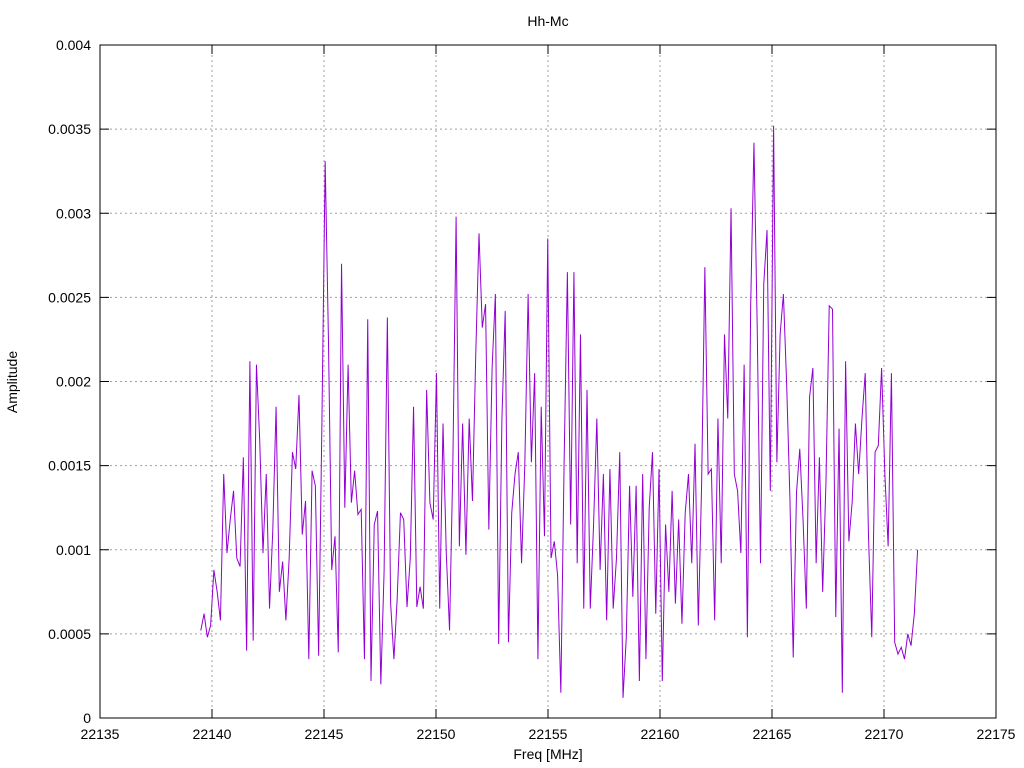  Describe the element at coordinates (73, 213) in the screenshot. I see `y-tick-label: 0.003` at that location.